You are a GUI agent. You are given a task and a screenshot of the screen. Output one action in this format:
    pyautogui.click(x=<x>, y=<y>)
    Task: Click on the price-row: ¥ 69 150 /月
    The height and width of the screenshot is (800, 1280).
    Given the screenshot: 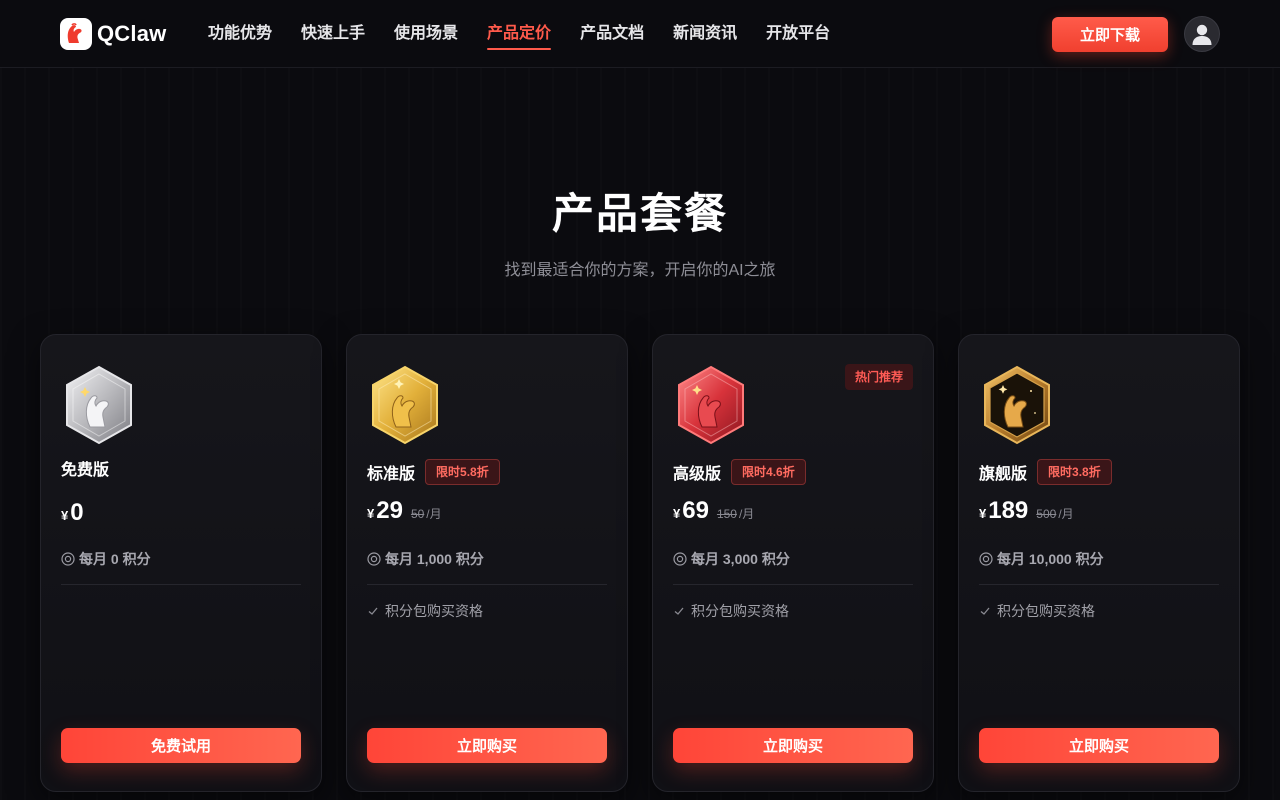 What is the action you would take?
    pyautogui.click(x=713, y=512)
    